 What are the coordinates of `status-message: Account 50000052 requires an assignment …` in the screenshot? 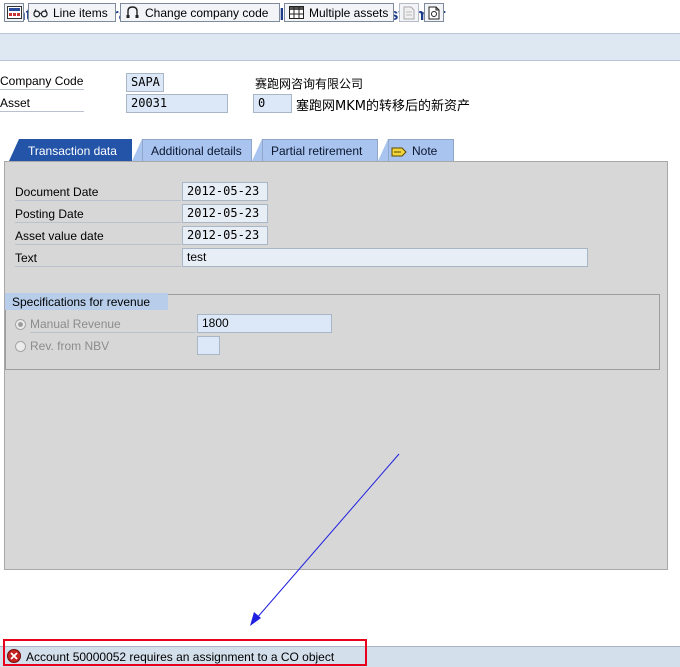 It's located at (180, 657).